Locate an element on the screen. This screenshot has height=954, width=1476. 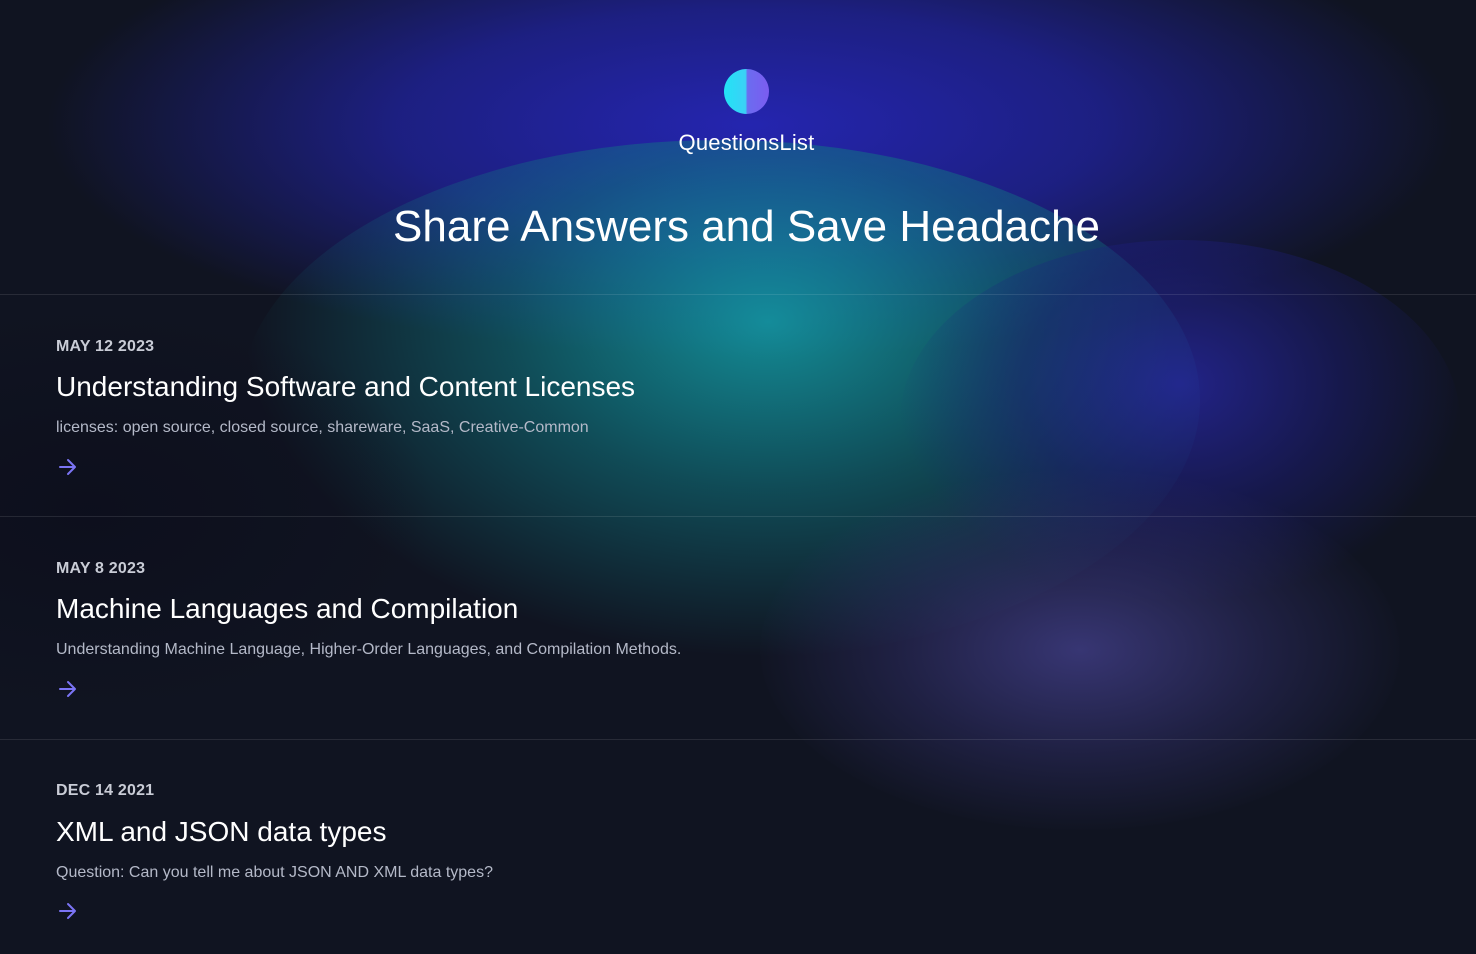
page-headline: Share Answers and Save Headache is located at coordinates (746, 226).